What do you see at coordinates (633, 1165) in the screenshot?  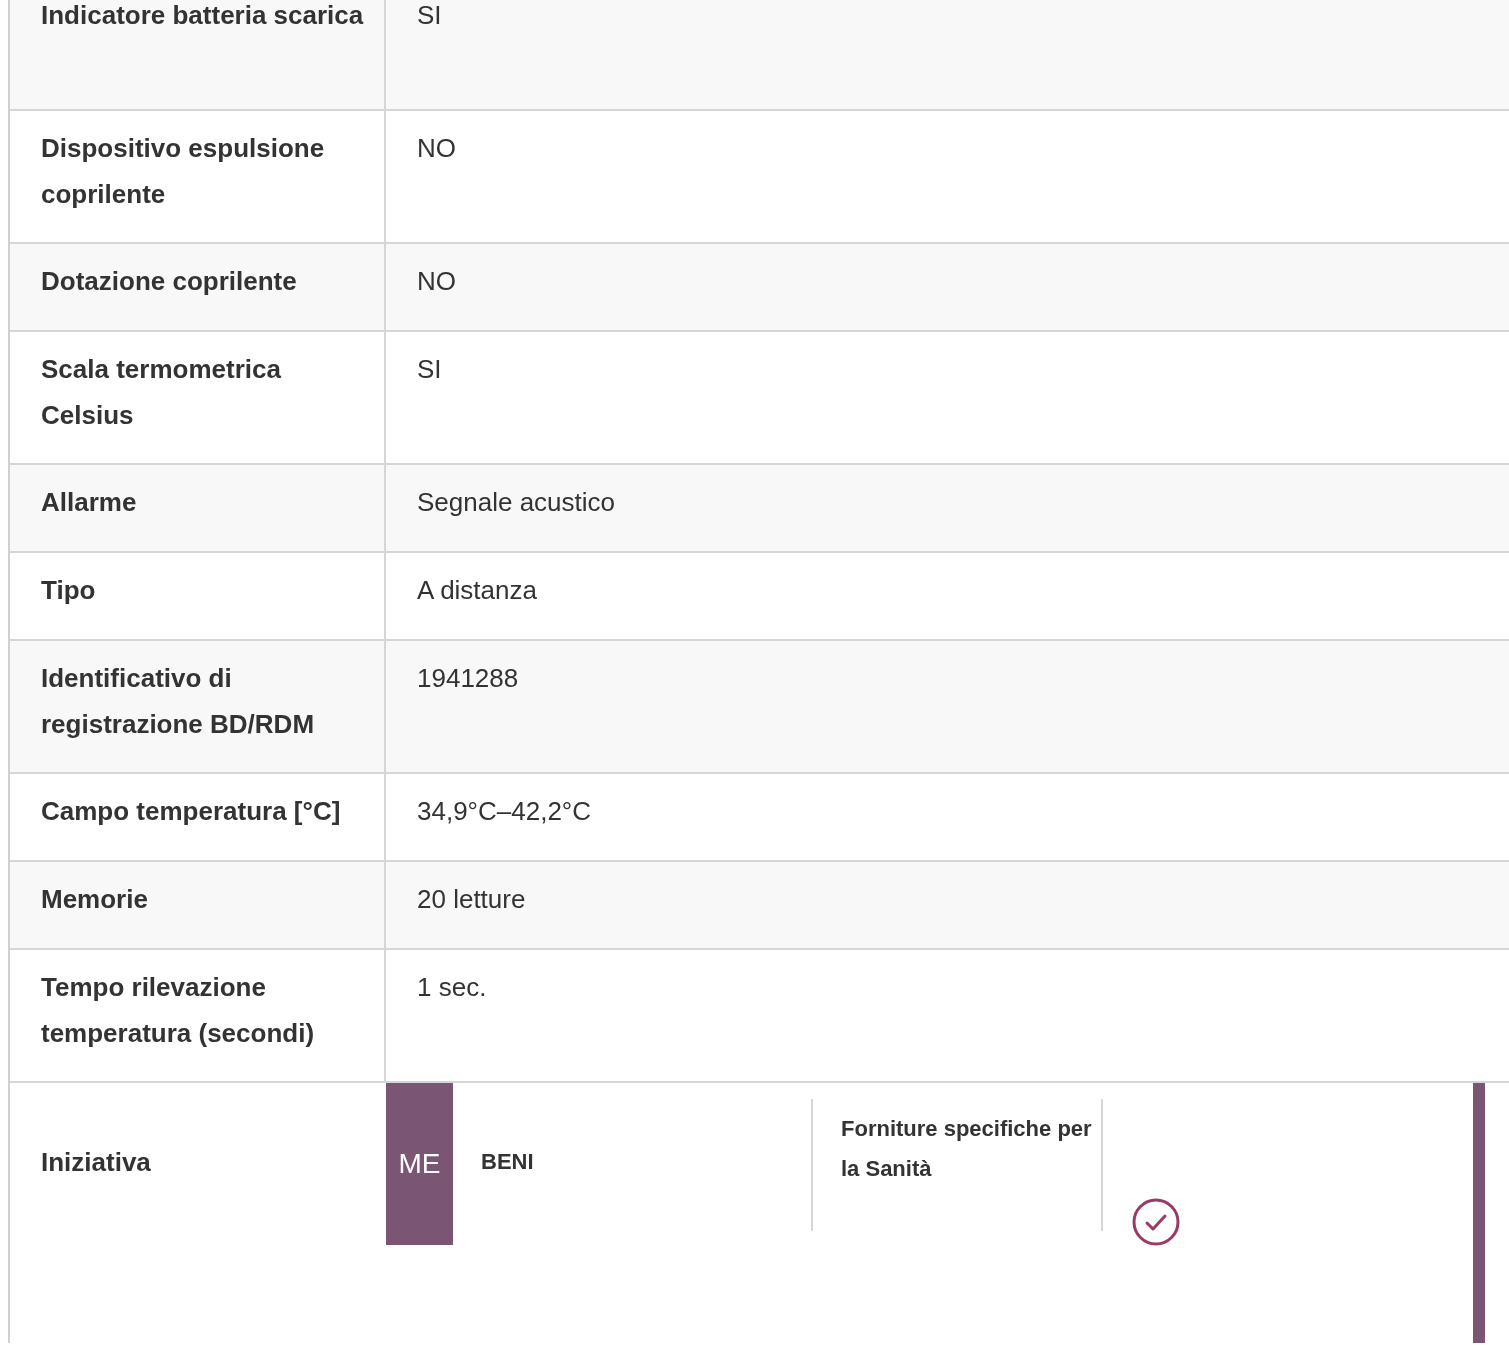 I see `initiative-category: BENI` at bounding box center [633, 1165].